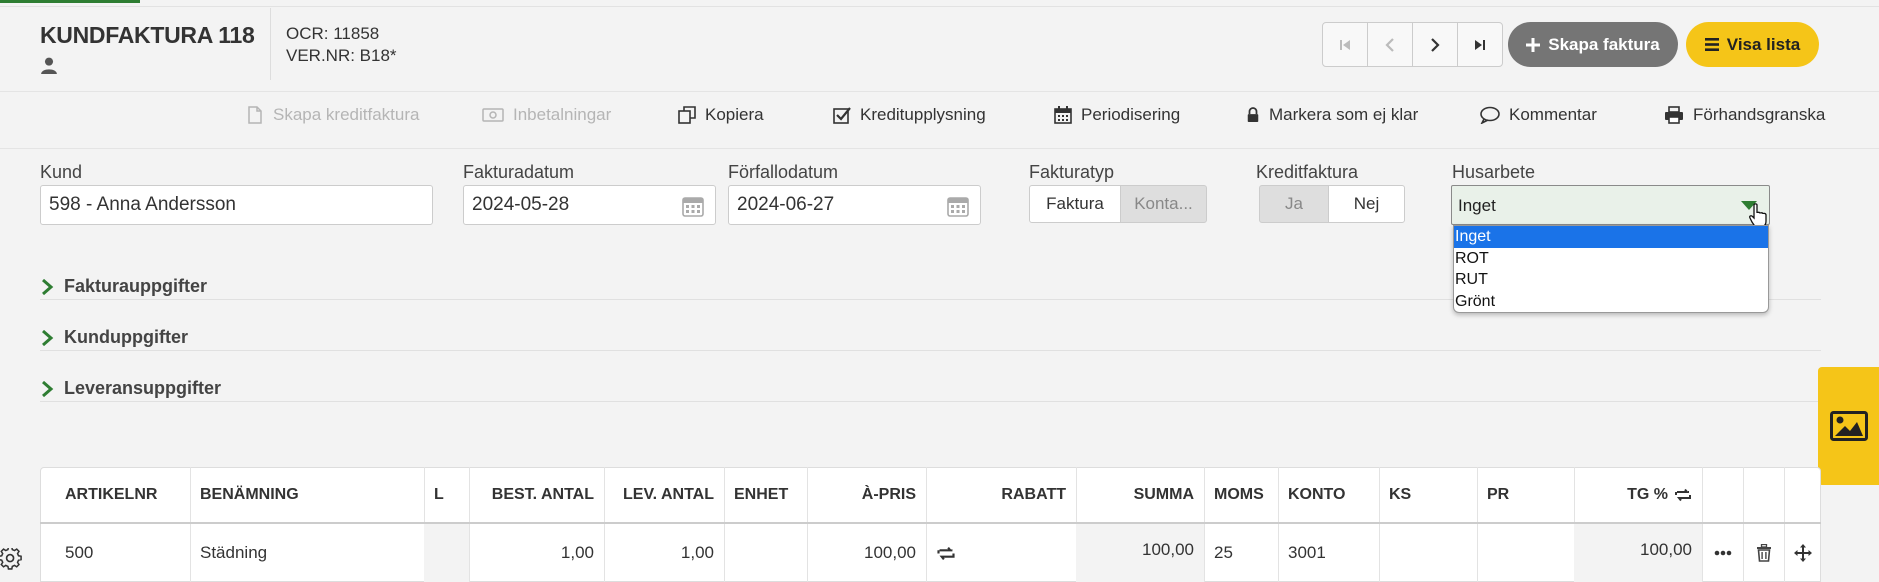  Describe the element at coordinates (1428, 553) in the screenshot. I see `cell-ks` at that location.